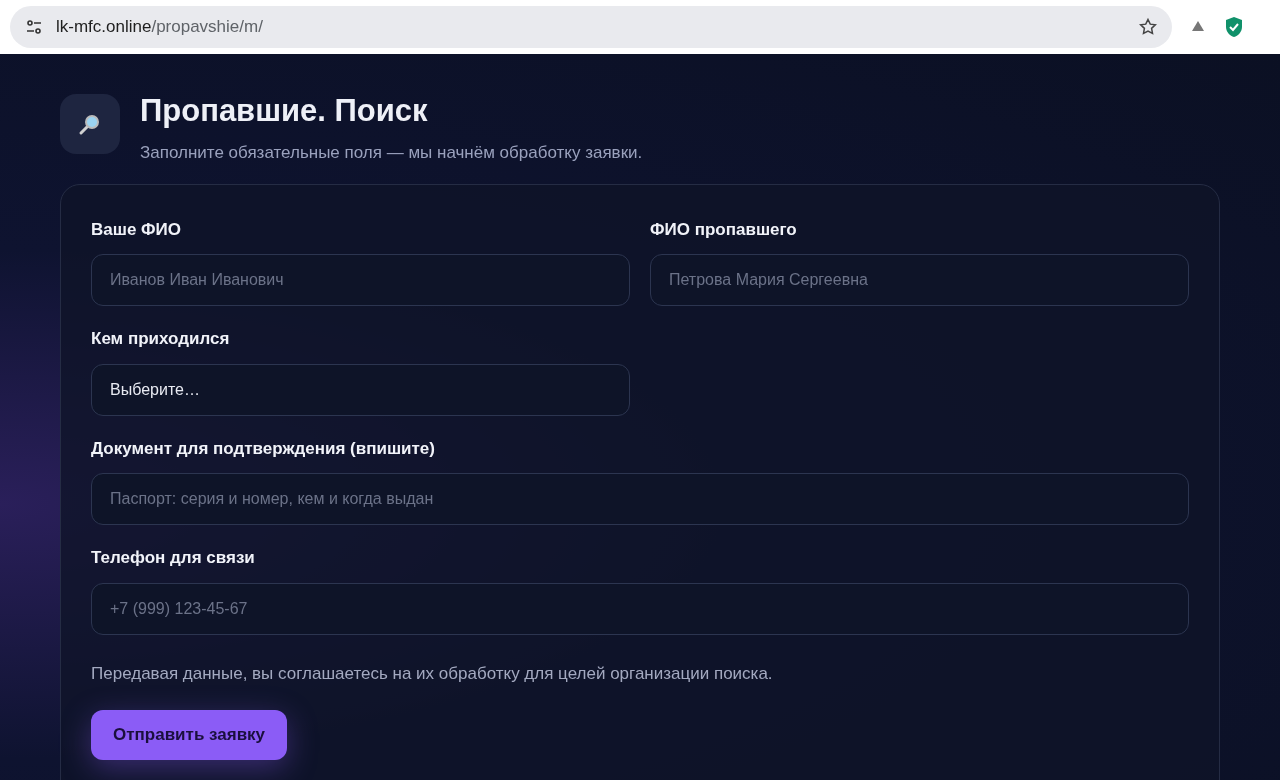 Image resolution: width=1280 pixels, height=780 pixels. I want to click on submit-button: Отправить заявку, so click(189, 735).